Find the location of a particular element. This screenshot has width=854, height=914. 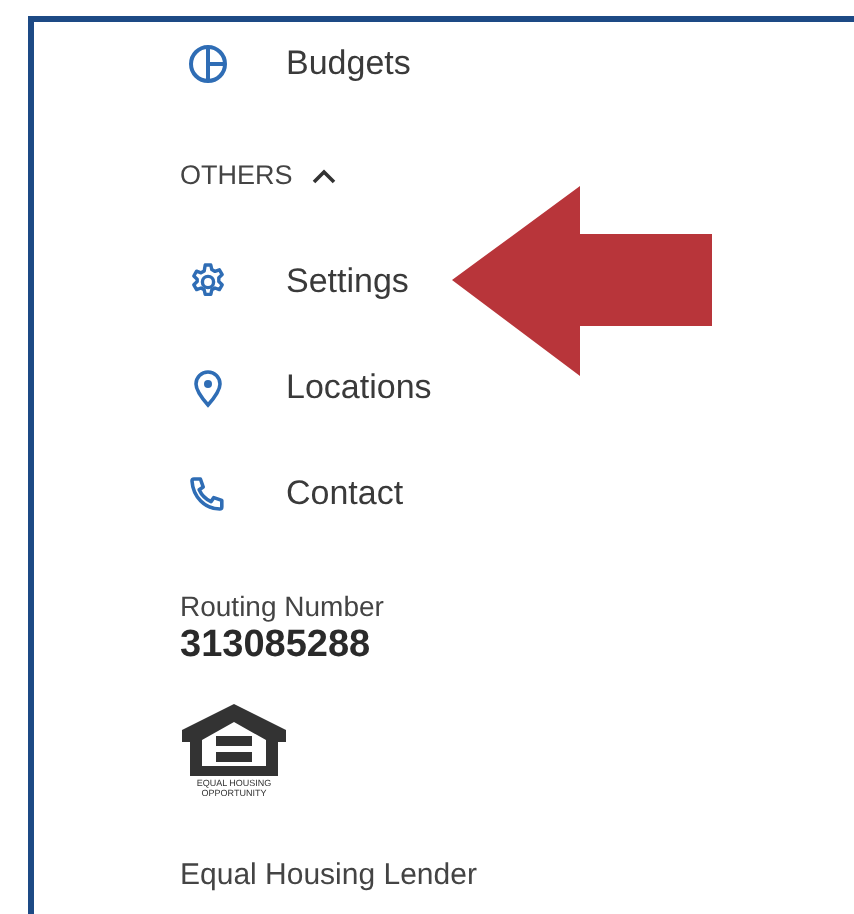

house-icon is located at coordinates (234, 740).